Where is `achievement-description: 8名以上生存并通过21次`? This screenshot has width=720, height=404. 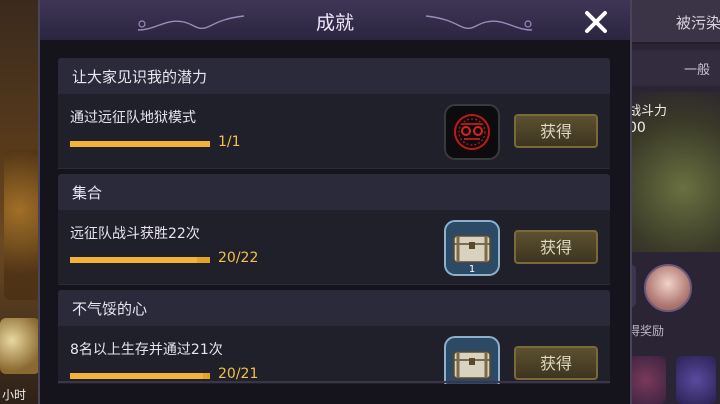 achievement-description: 8名以上生存并通过21次 is located at coordinates (146, 350).